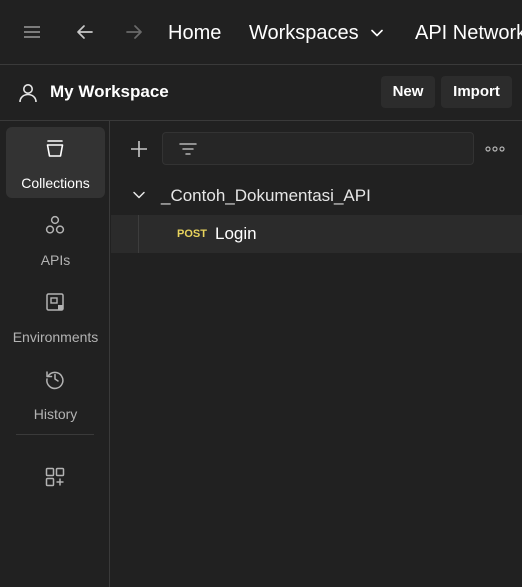 The image size is (522, 587). Describe the element at coordinates (134, 32) in the screenshot. I see `arrow-right-icon` at that location.